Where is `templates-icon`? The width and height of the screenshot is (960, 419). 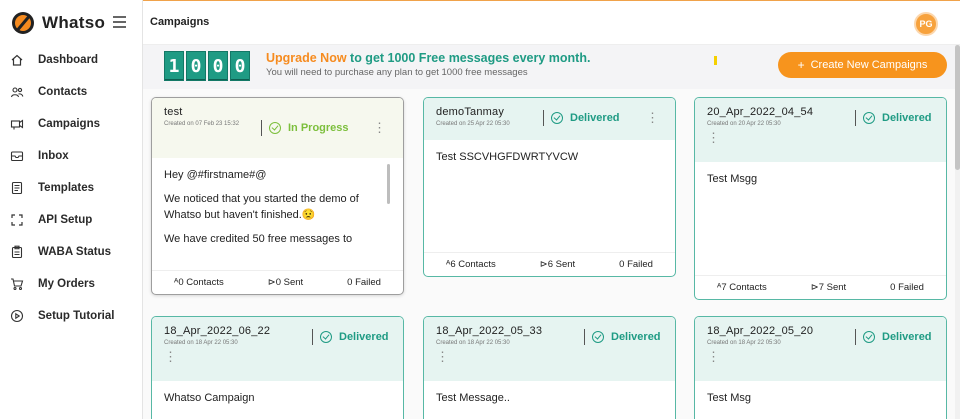
templates-icon is located at coordinates (17, 188).